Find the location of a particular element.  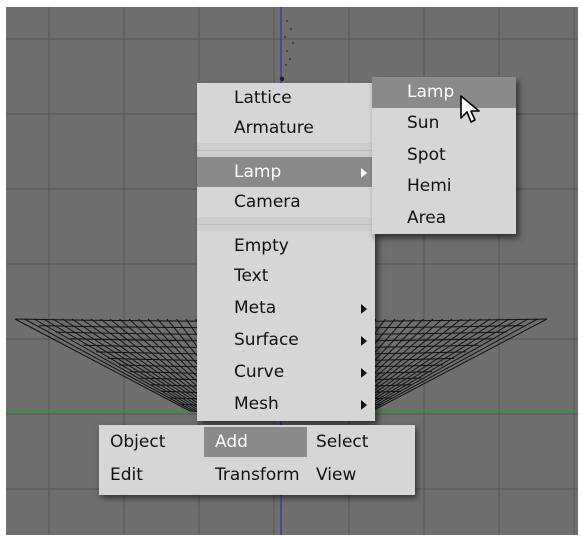

lamp-object is located at coordinates (286, 51).